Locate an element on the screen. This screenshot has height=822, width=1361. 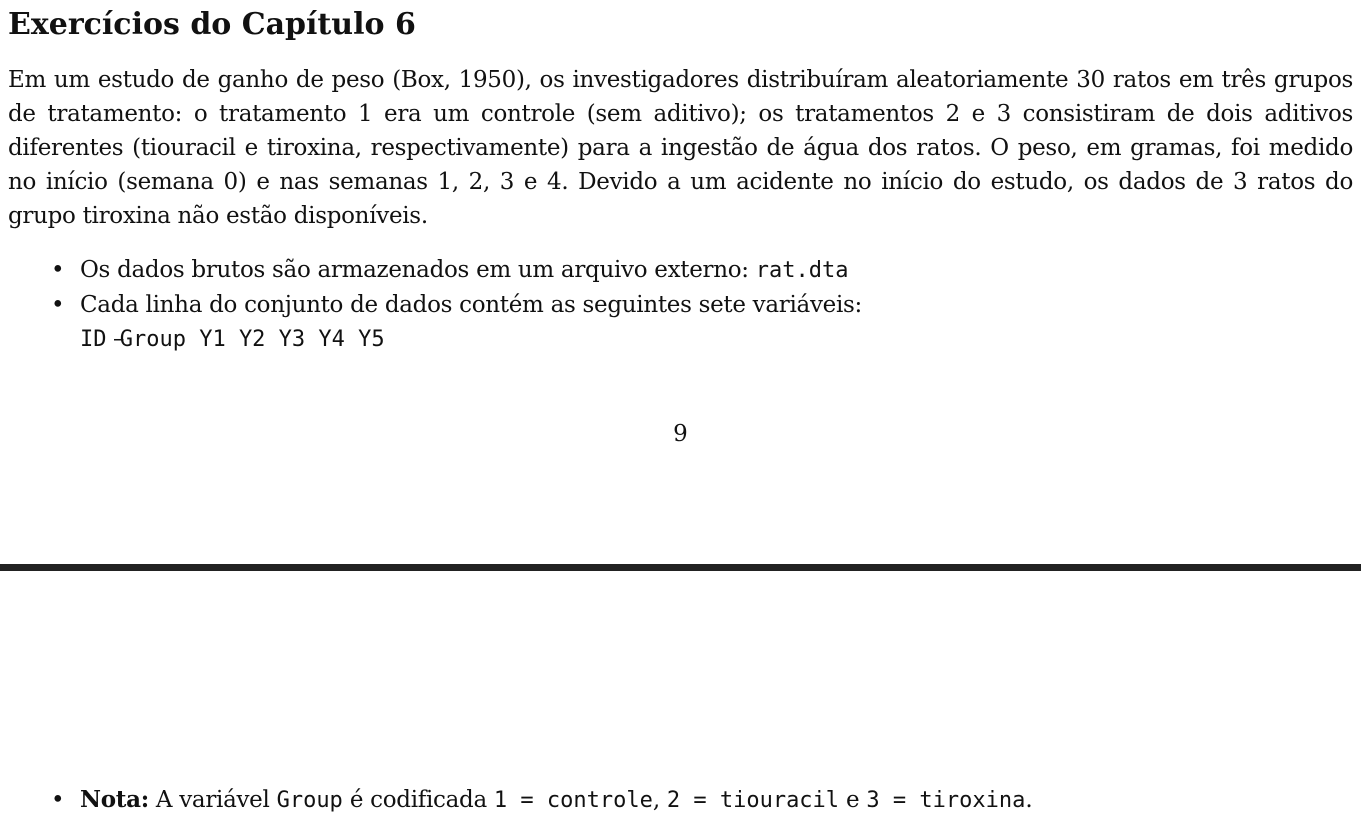
raw-data-filename: rat.dta is located at coordinates (802, 270).